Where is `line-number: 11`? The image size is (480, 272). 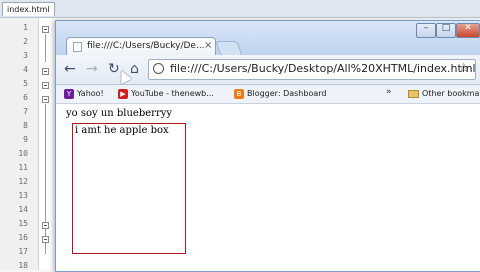
line-number: 11 is located at coordinates (23, 167).